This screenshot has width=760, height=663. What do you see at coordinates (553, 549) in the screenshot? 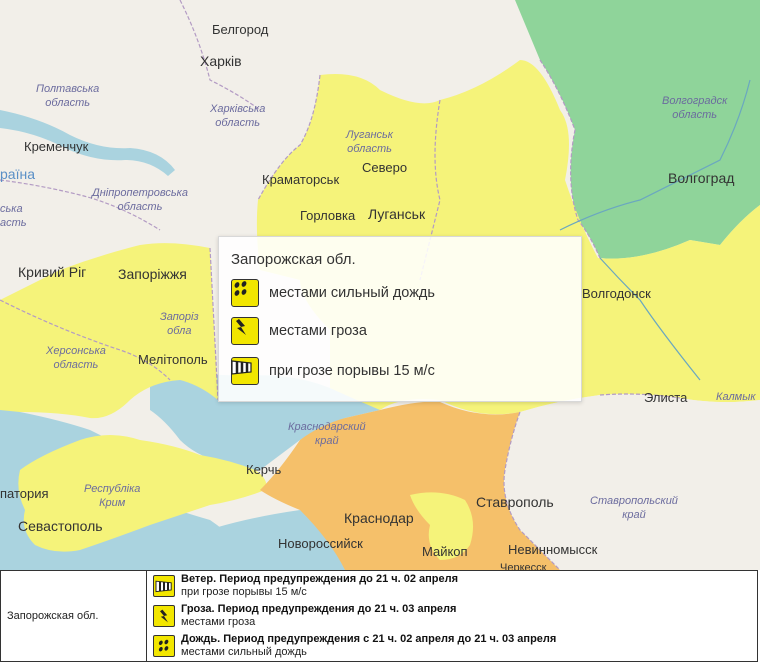
I see `city-nevinnomyssk: Невинномысск` at bounding box center [553, 549].